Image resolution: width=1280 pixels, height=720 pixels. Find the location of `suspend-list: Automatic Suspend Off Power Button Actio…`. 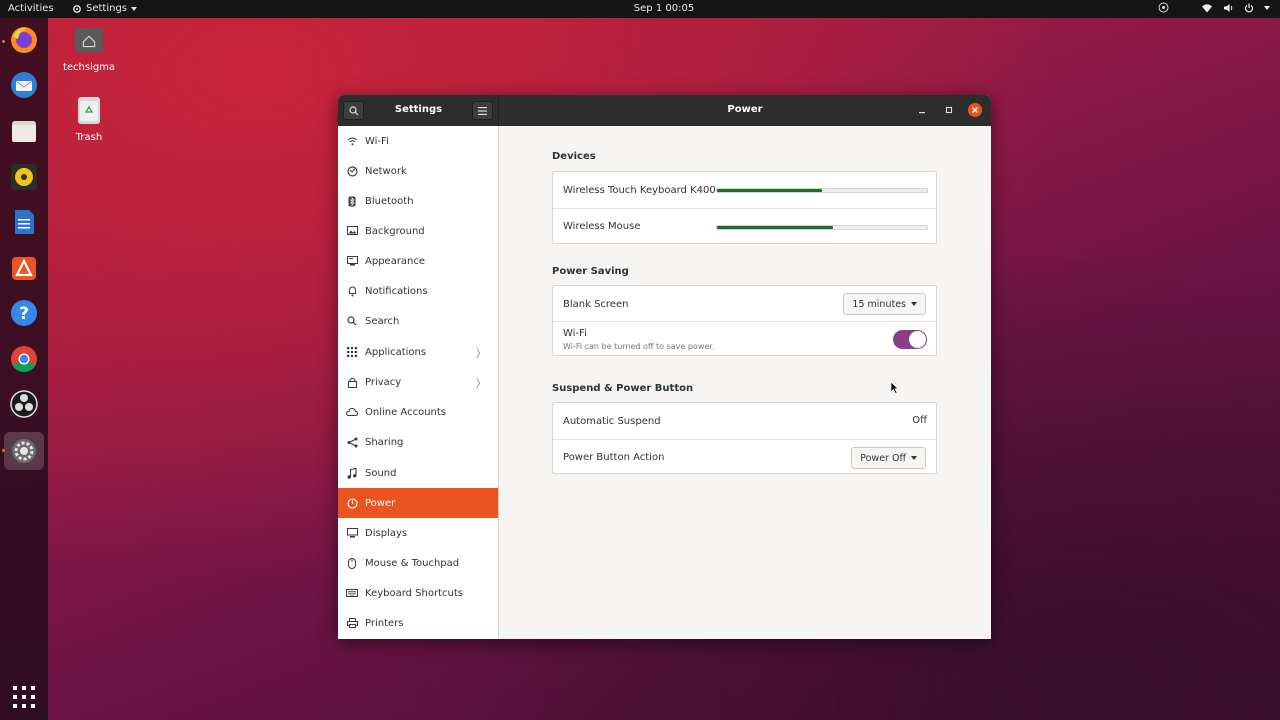

suspend-list: Automatic Suspend Off Power Button Actio… is located at coordinates (744, 438).